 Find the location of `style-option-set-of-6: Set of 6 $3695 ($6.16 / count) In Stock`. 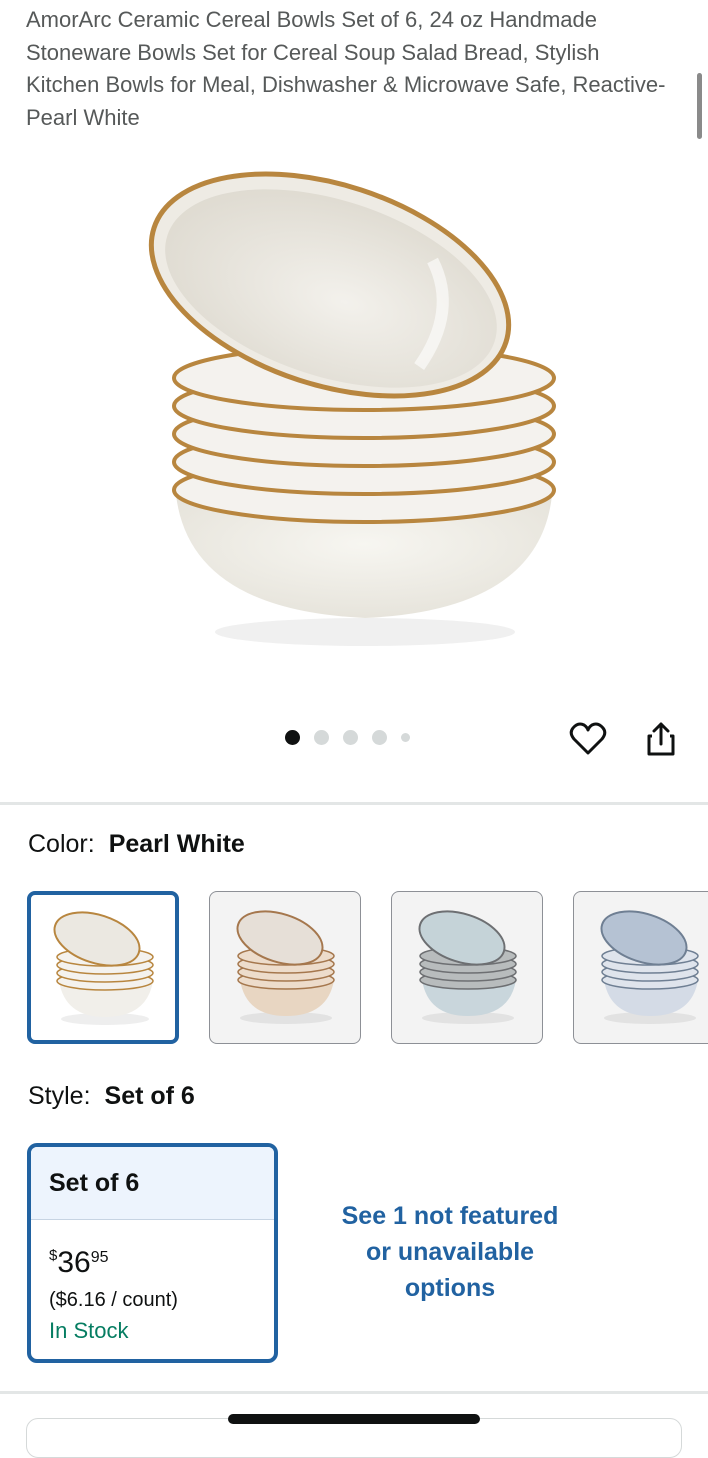

style-option-set-of-6: Set of 6 $3695 ($6.16 / count) In Stock is located at coordinates (152, 1253).